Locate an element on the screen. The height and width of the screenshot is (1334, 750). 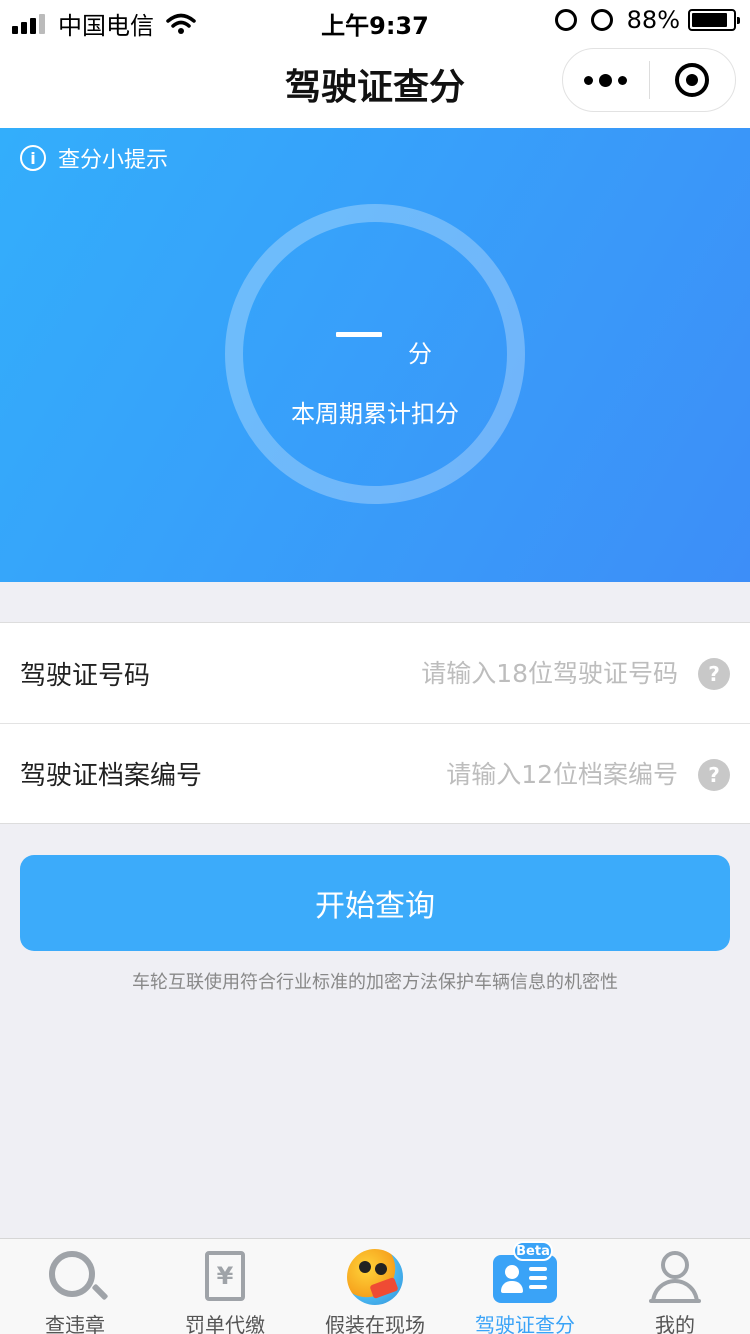
battery-icon is located at coordinates (714, 20).